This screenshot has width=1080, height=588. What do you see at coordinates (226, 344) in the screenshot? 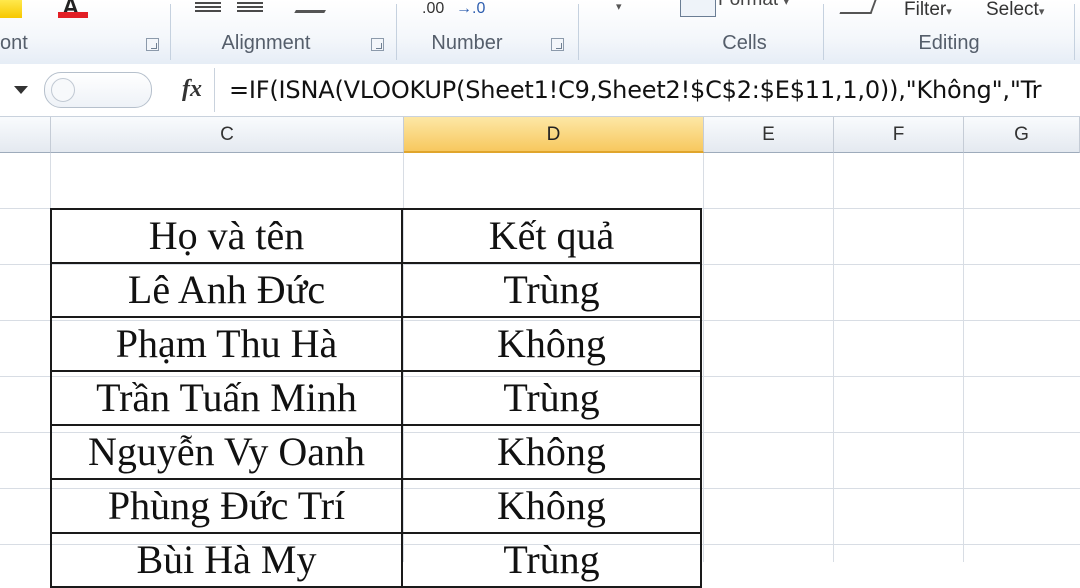
I see `cell-name: Phạm Thu Hà` at bounding box center [226, 344].